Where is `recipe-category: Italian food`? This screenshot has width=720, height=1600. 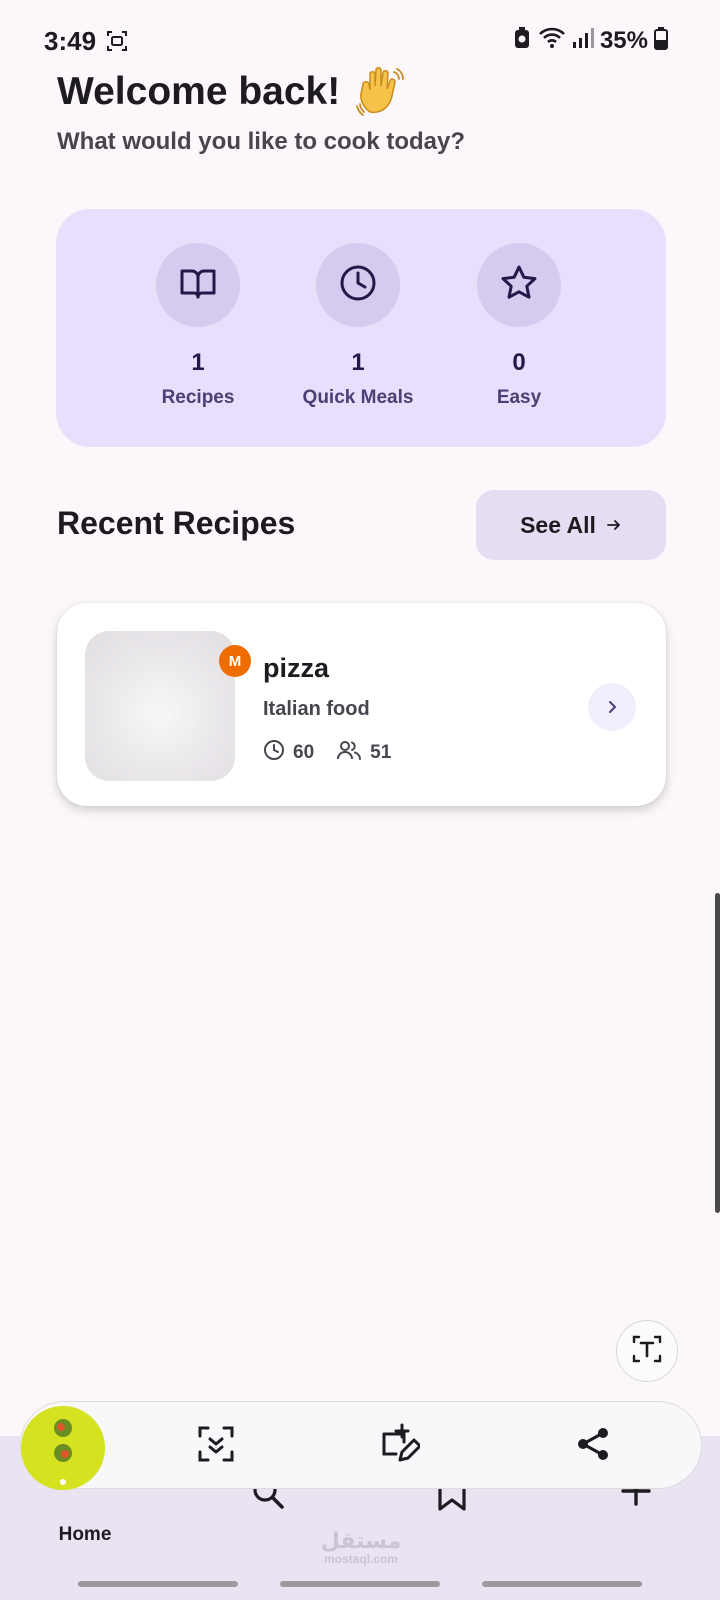 recipe-category: Italian food is located at coordinates (316, 709).